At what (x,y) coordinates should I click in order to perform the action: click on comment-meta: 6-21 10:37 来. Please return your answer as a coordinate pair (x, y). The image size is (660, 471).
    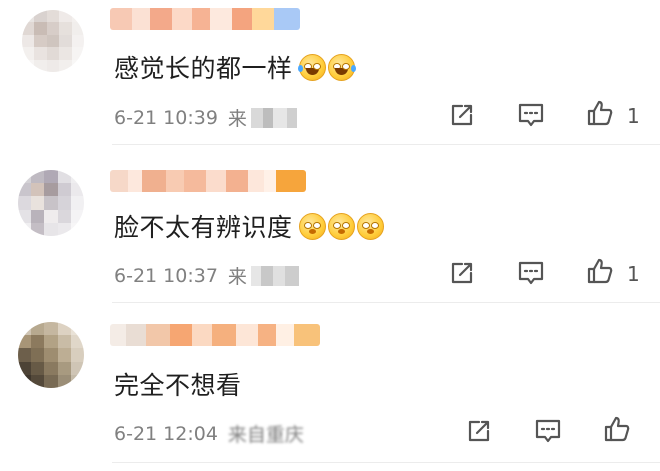
    Looking at the image, I should click on (206, 275).